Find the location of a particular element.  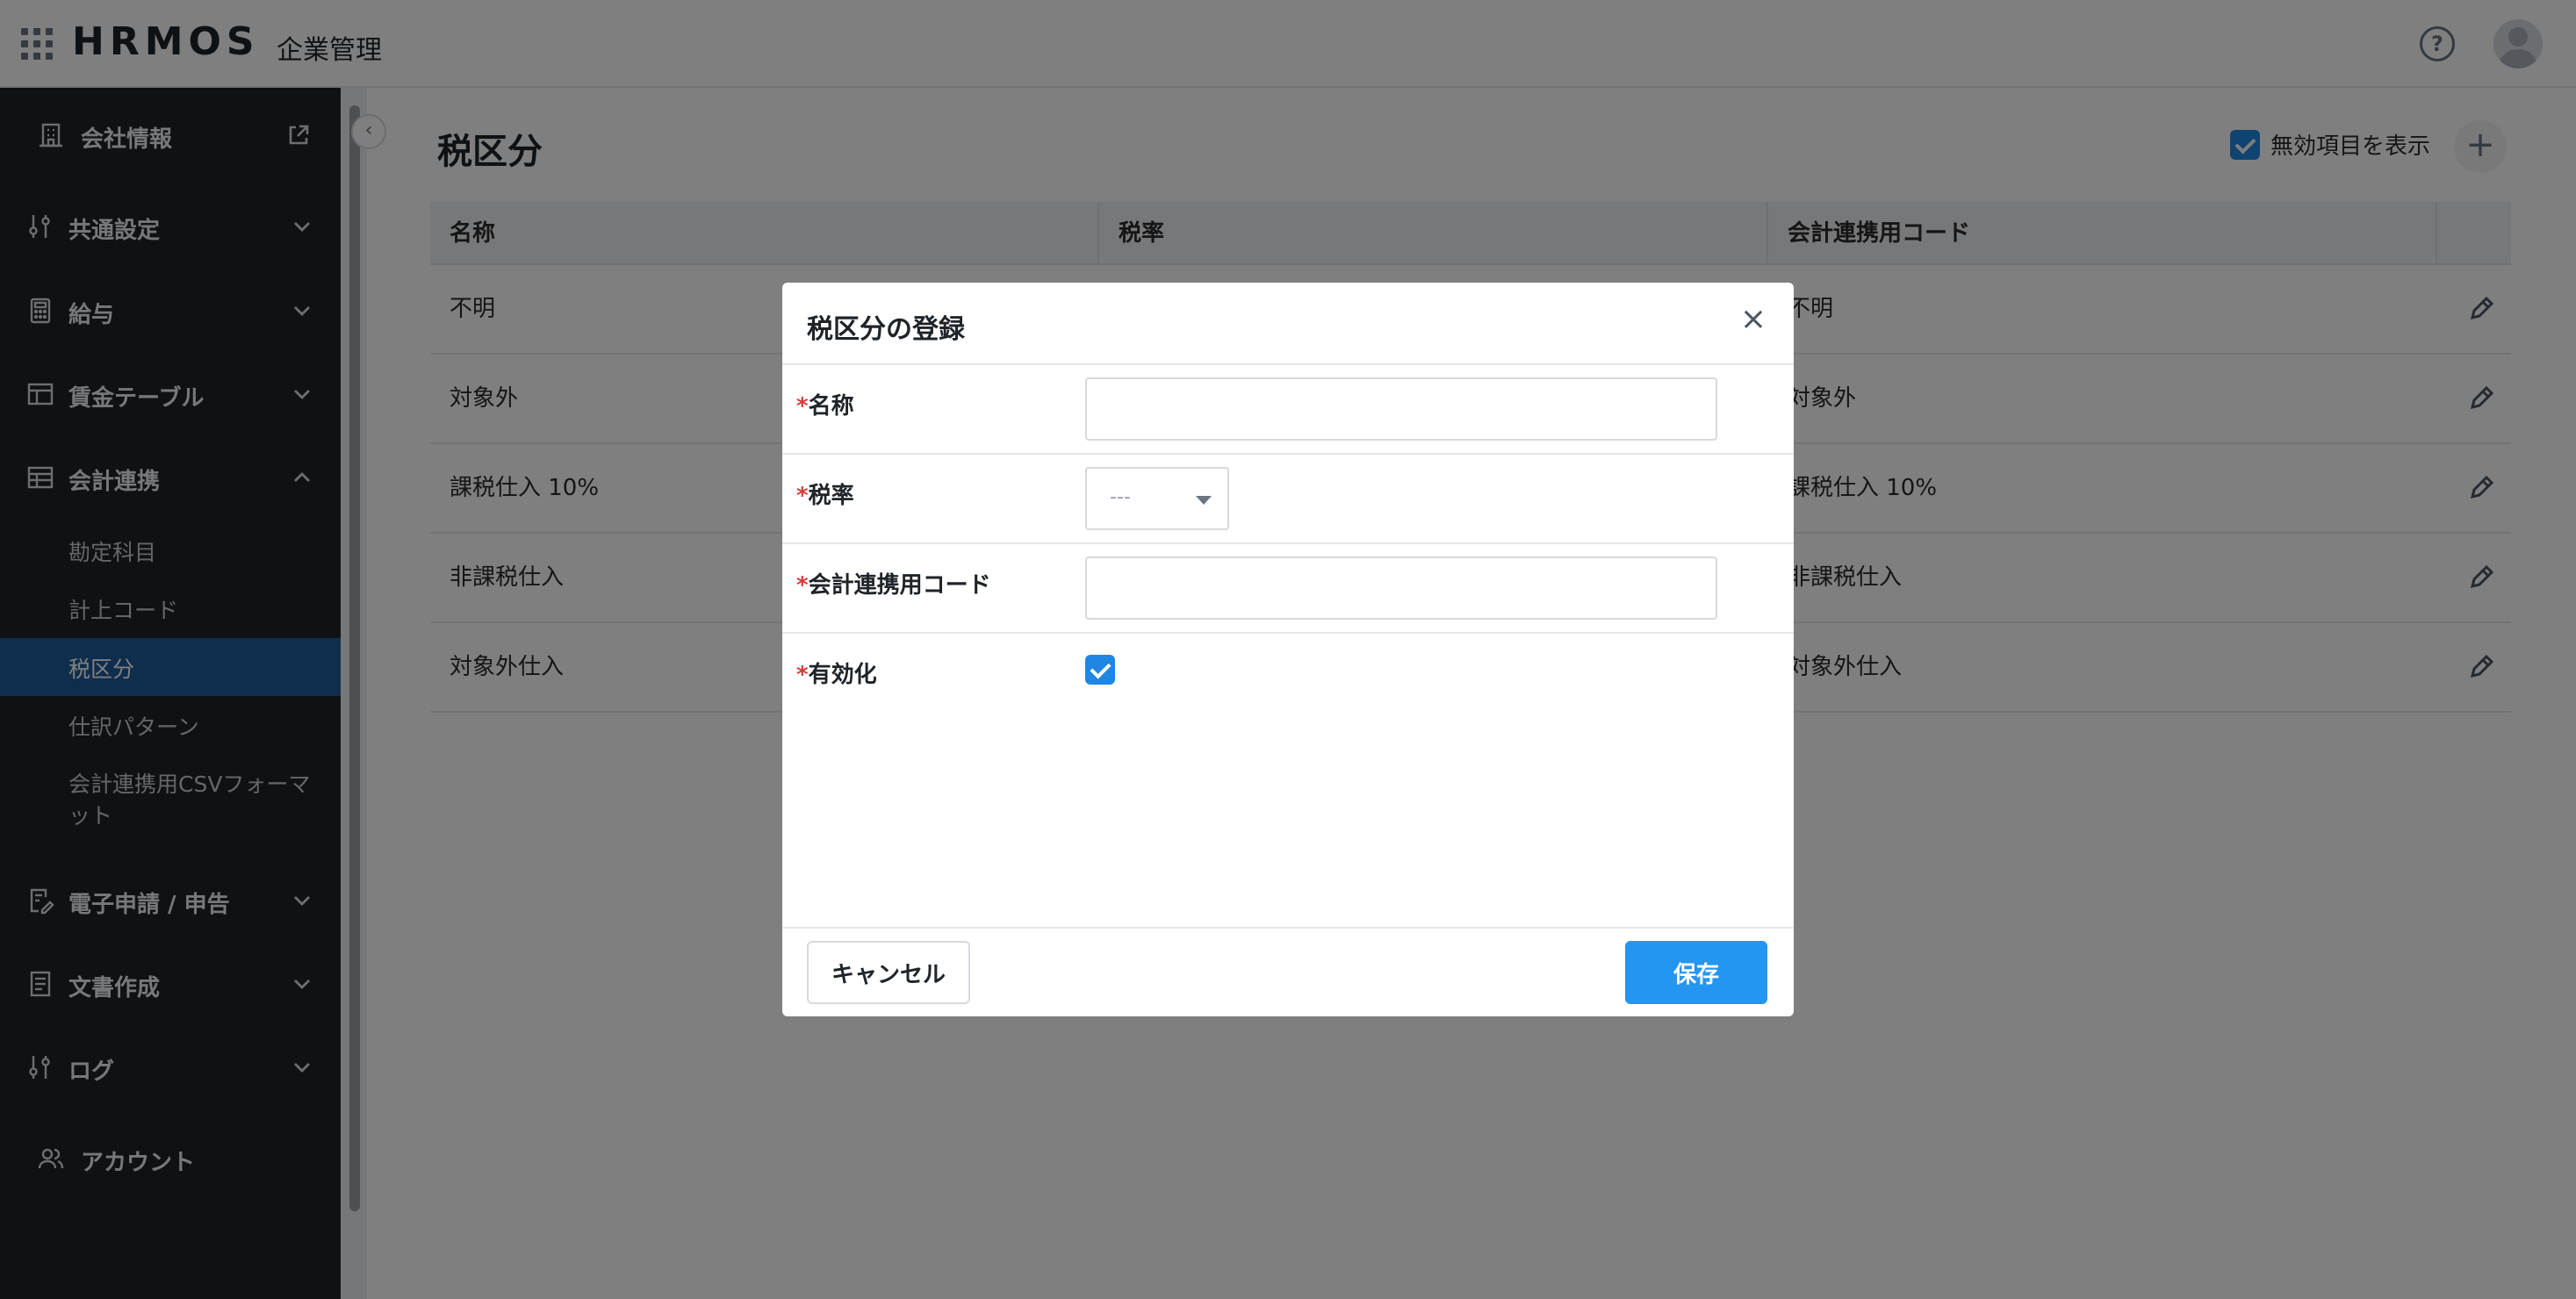

name-label-text: 名称 is located at coordinates (831, 406).